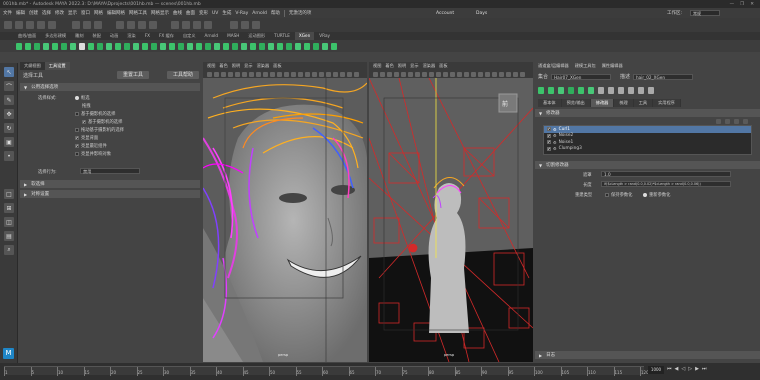 Image resolution: width=760 pixels, height=380 pixels. What do you see at coordinates (742, 4) in the screenshot?
I see `maximize-button: ❐` at bounding box center [742, 4].